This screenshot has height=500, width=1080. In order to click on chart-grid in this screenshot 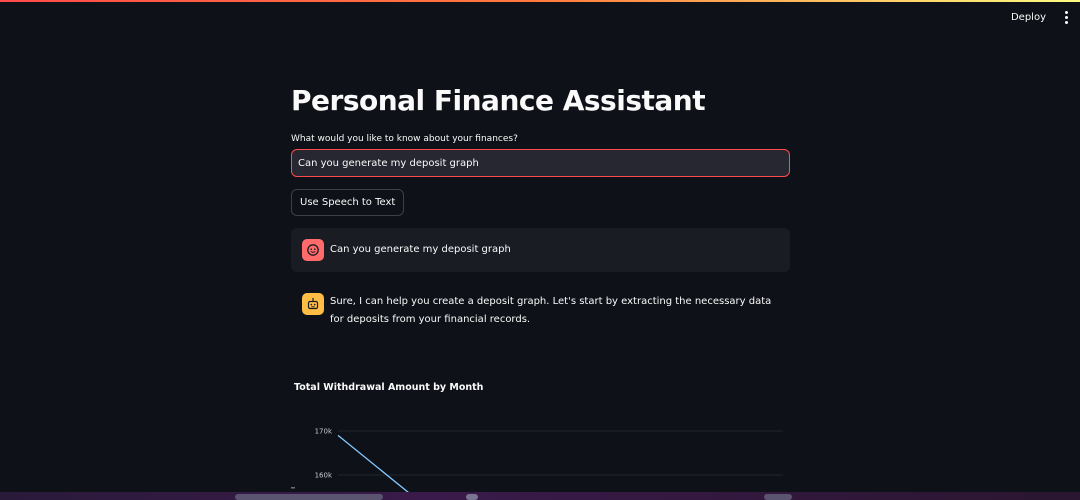, I will do `click(560, 453)`.